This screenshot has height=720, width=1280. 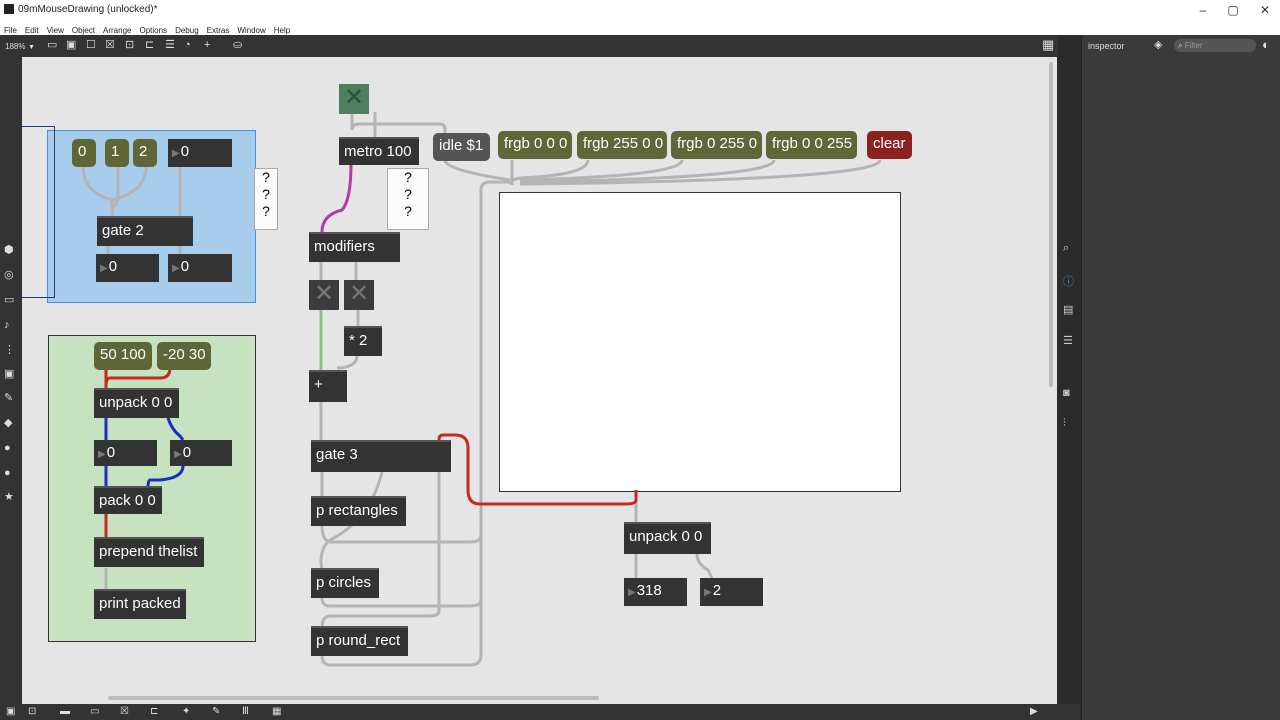 What do you see at coordinates (97, 190) in the screenshot?
I see `cord-m0-gate` at bounding box center [97, 190].